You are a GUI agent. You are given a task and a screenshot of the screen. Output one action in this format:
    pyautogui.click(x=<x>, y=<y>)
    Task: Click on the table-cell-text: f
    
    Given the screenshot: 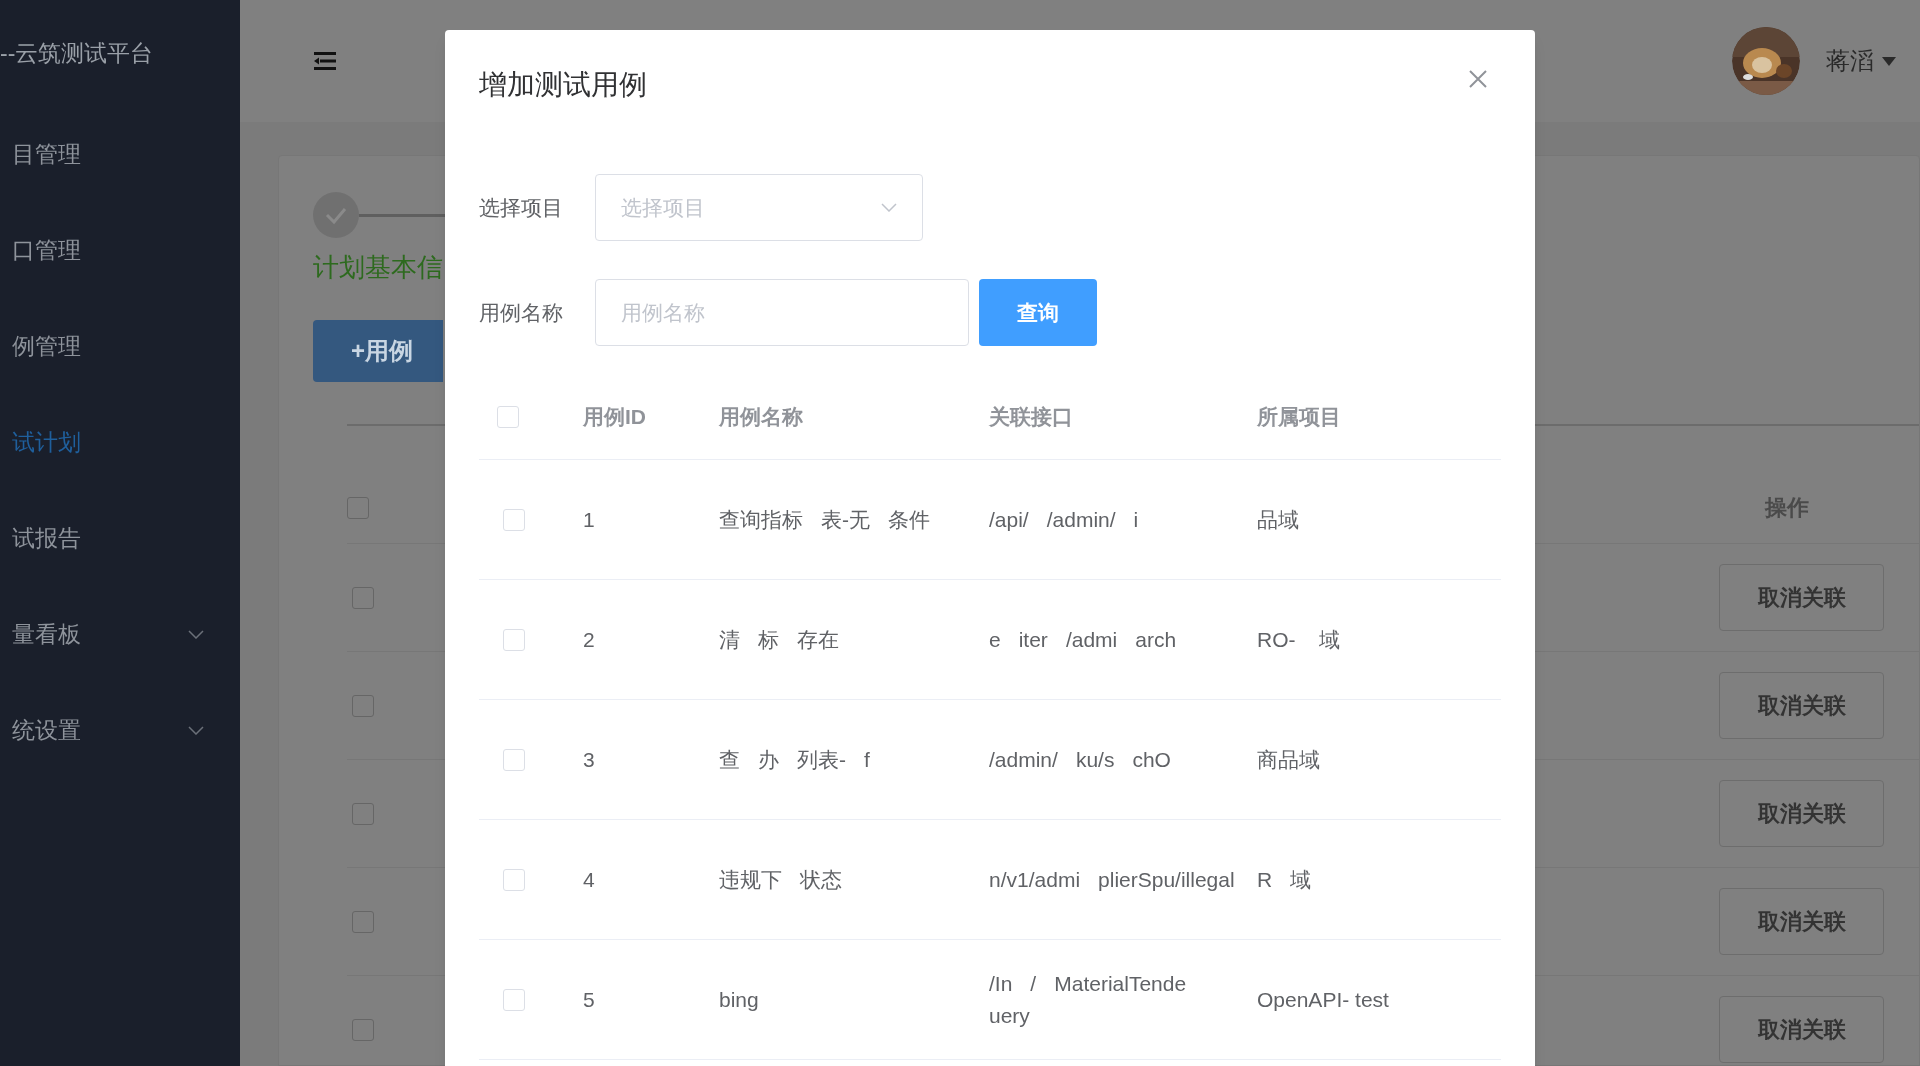 What is the action you would take?
    pyautogui.click(x=867, y=759)
    